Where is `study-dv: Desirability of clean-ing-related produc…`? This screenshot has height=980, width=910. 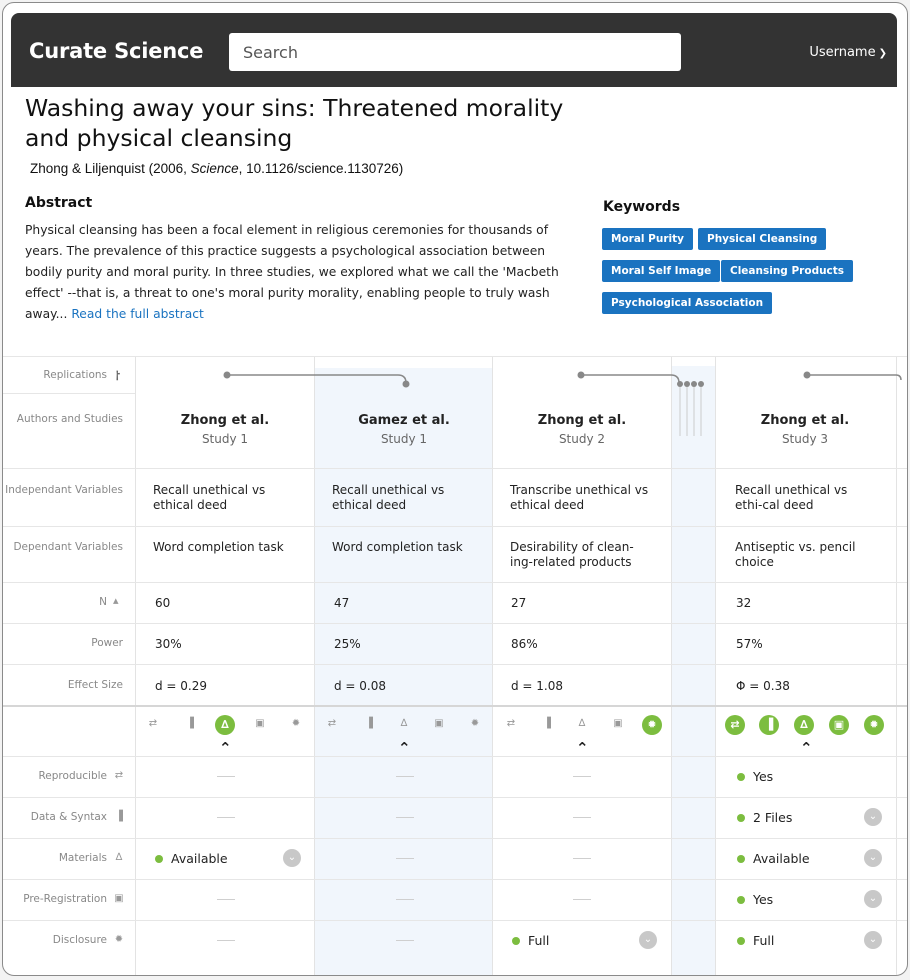 study-dv: Desirability of clean-ing-related produc… is located at coordinates (572, 554).